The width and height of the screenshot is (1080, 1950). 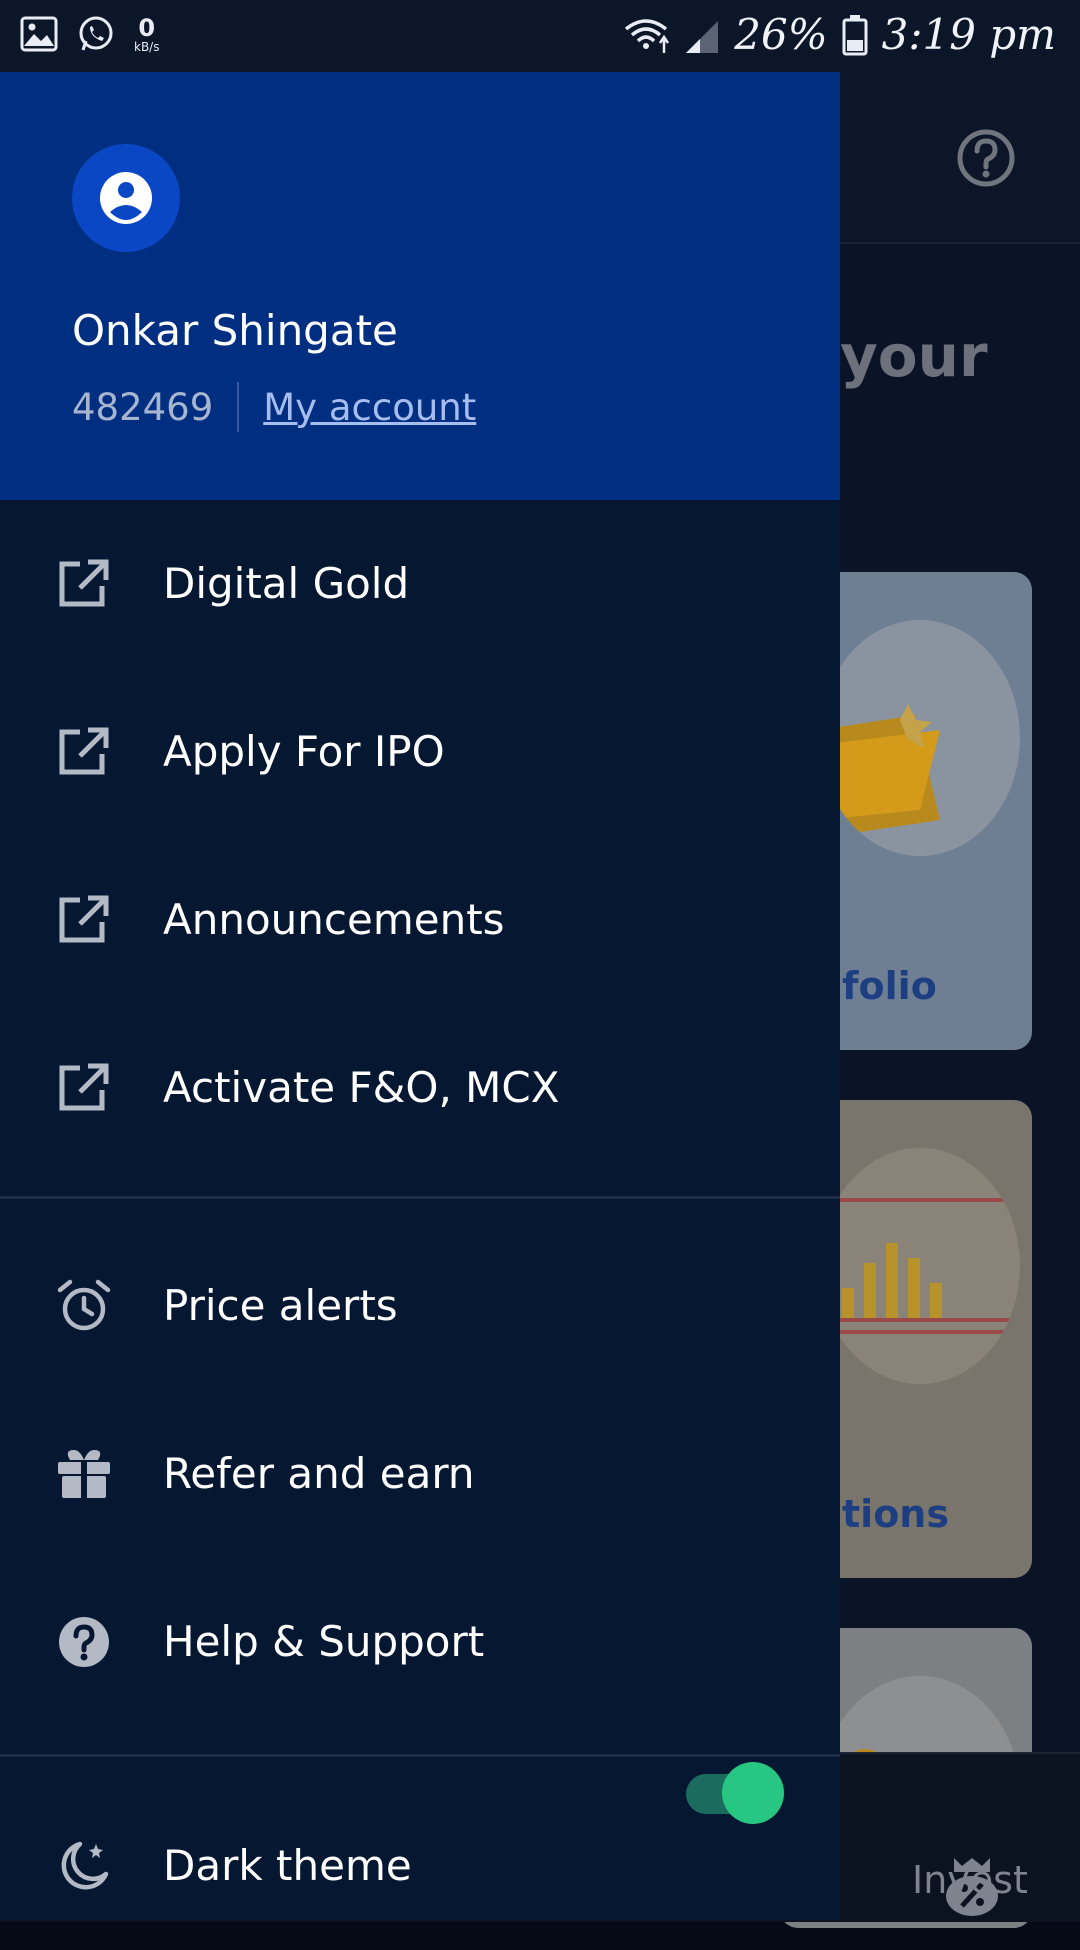 What do you see at coordinates (147, 47) in the screenshot?
I see `network-speed-unit: kB/s` at bounding box center [147, 47].